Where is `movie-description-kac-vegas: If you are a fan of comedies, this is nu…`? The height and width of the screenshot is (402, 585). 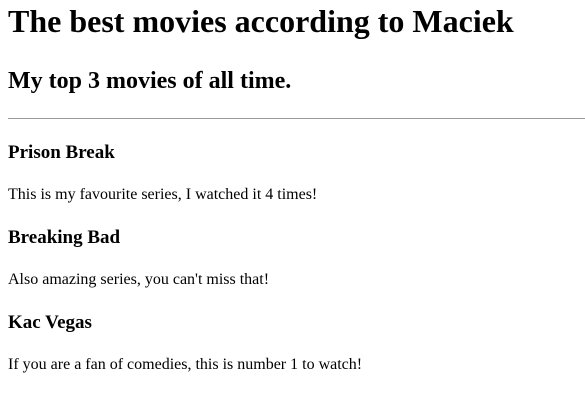 movie-description-kac-vegas: If you are a fan of comedies, this is nu… is located at coordinates (185, 364).